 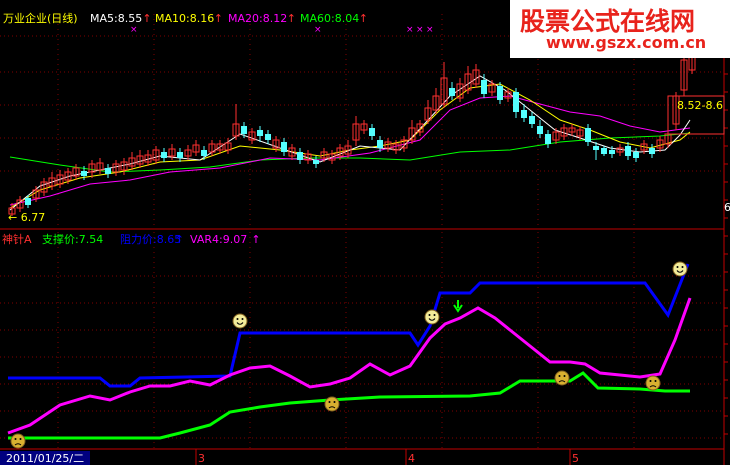 What do you see at coordinates (116, 18) in the screenshot?
I see `ma-value-label: MA5:8.55` at bounding box center [116, 18].